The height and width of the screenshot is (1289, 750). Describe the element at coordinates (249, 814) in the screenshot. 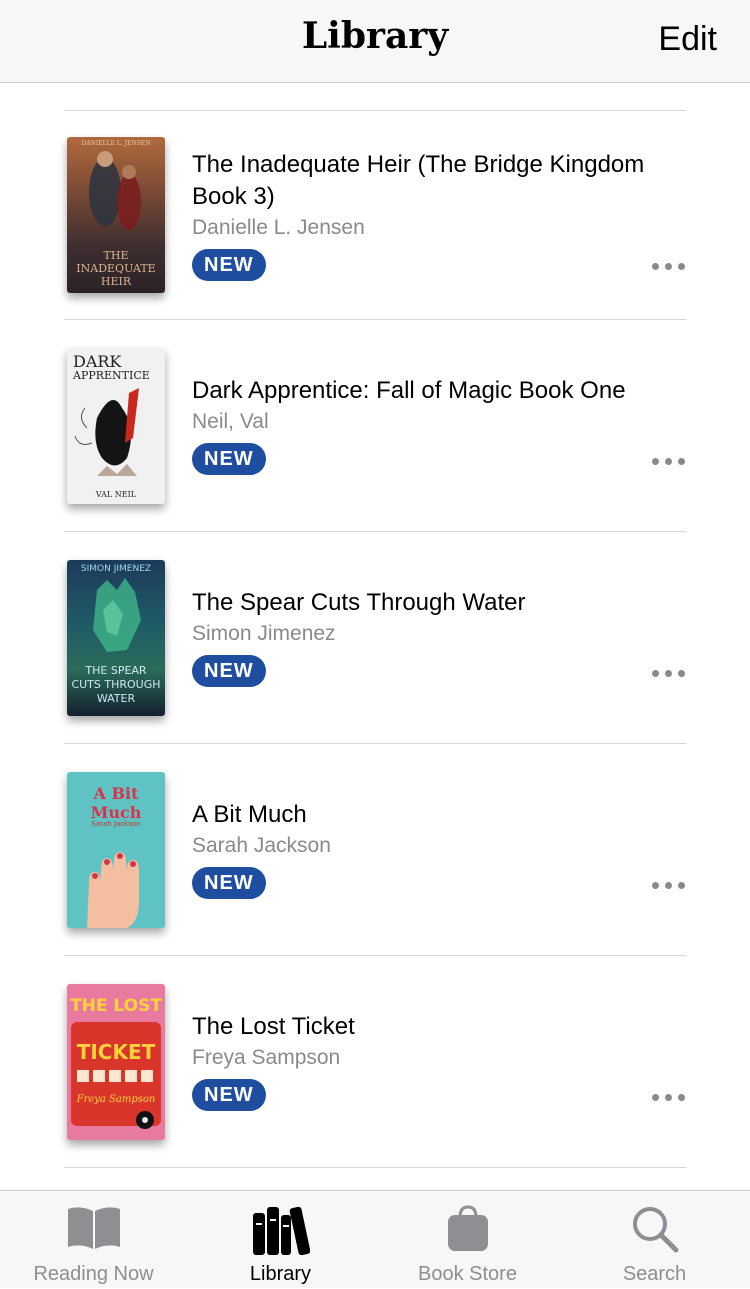

I see `book-title: A Bit Much` at that location.